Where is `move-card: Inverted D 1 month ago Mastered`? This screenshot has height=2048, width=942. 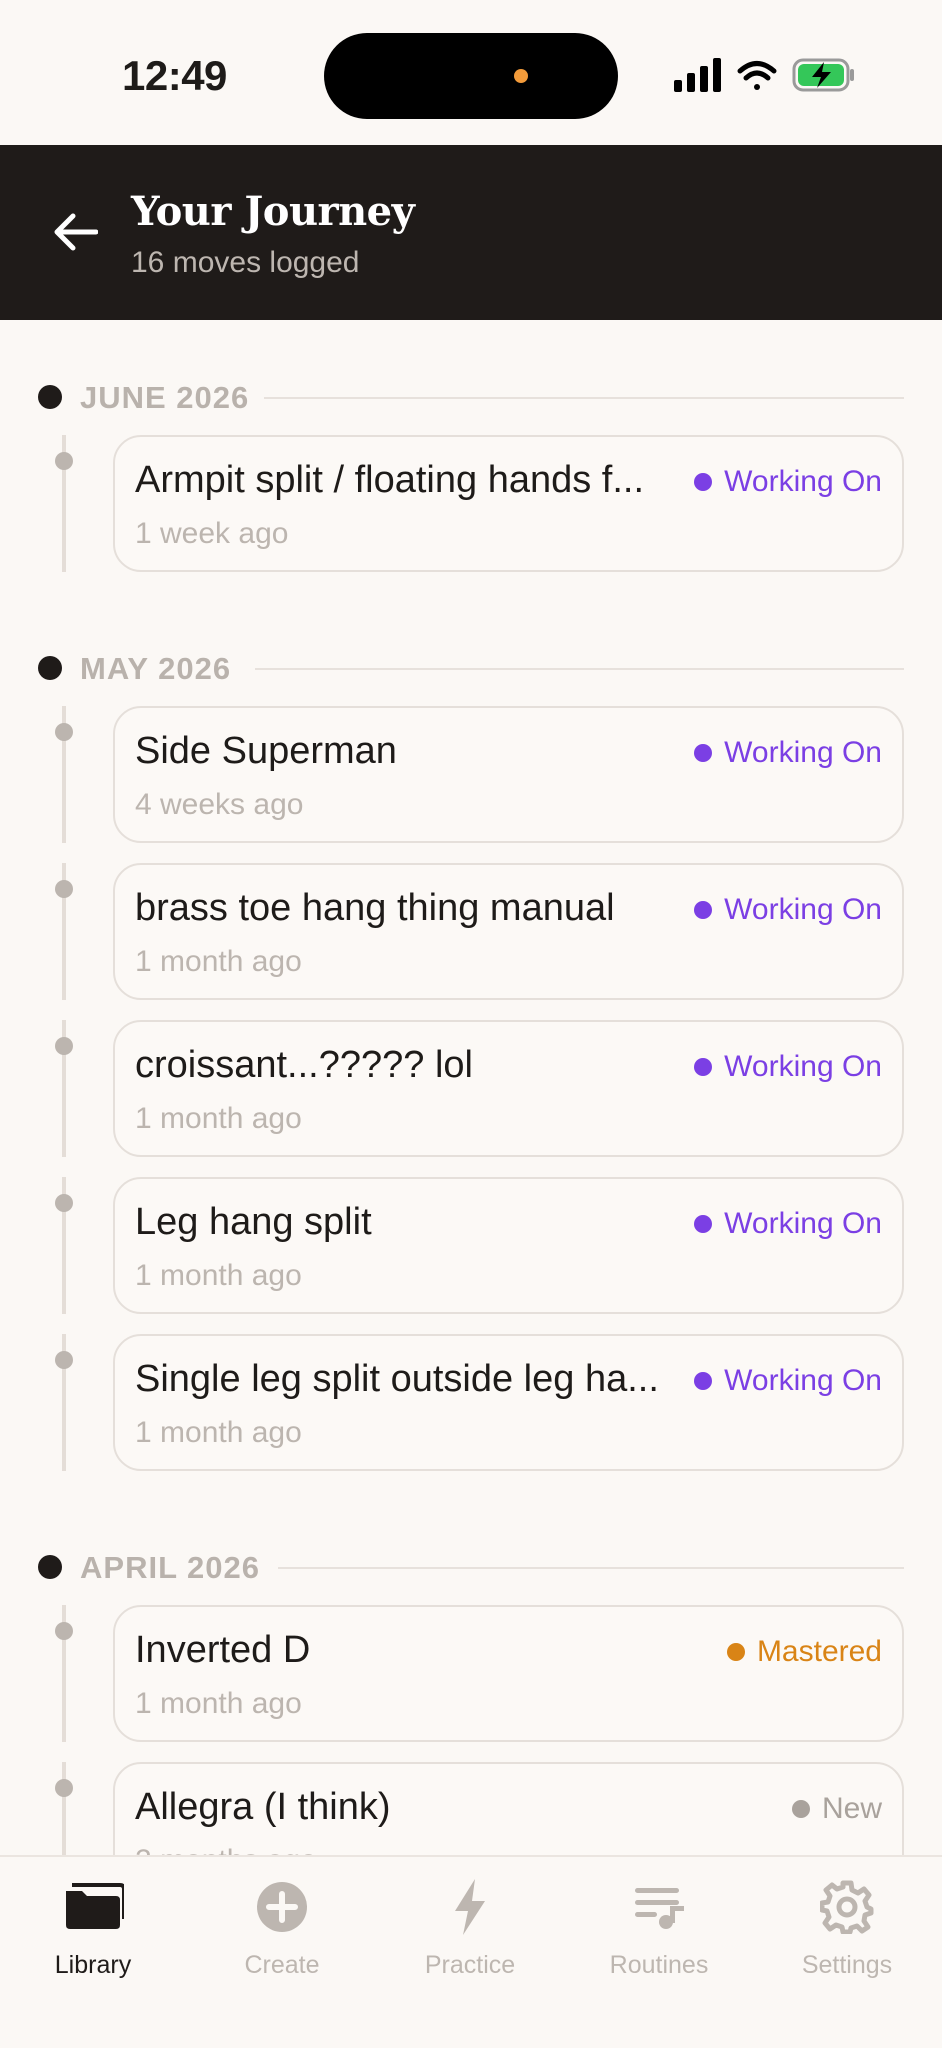 move-card: Inverted D 1 month ago Mastered is located at coordinates (508, 1673).